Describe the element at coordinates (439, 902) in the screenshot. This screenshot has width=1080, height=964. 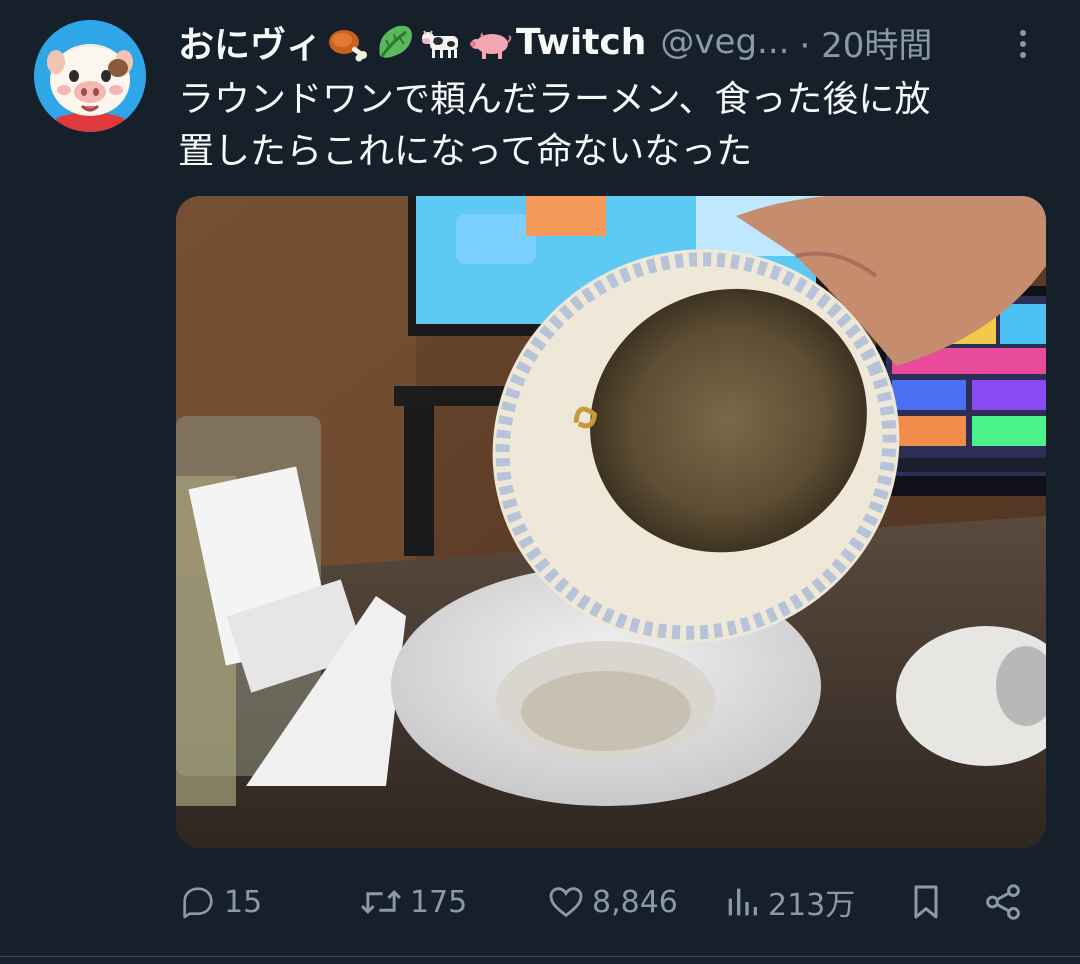
I see `retweet-count: 175` at that location.